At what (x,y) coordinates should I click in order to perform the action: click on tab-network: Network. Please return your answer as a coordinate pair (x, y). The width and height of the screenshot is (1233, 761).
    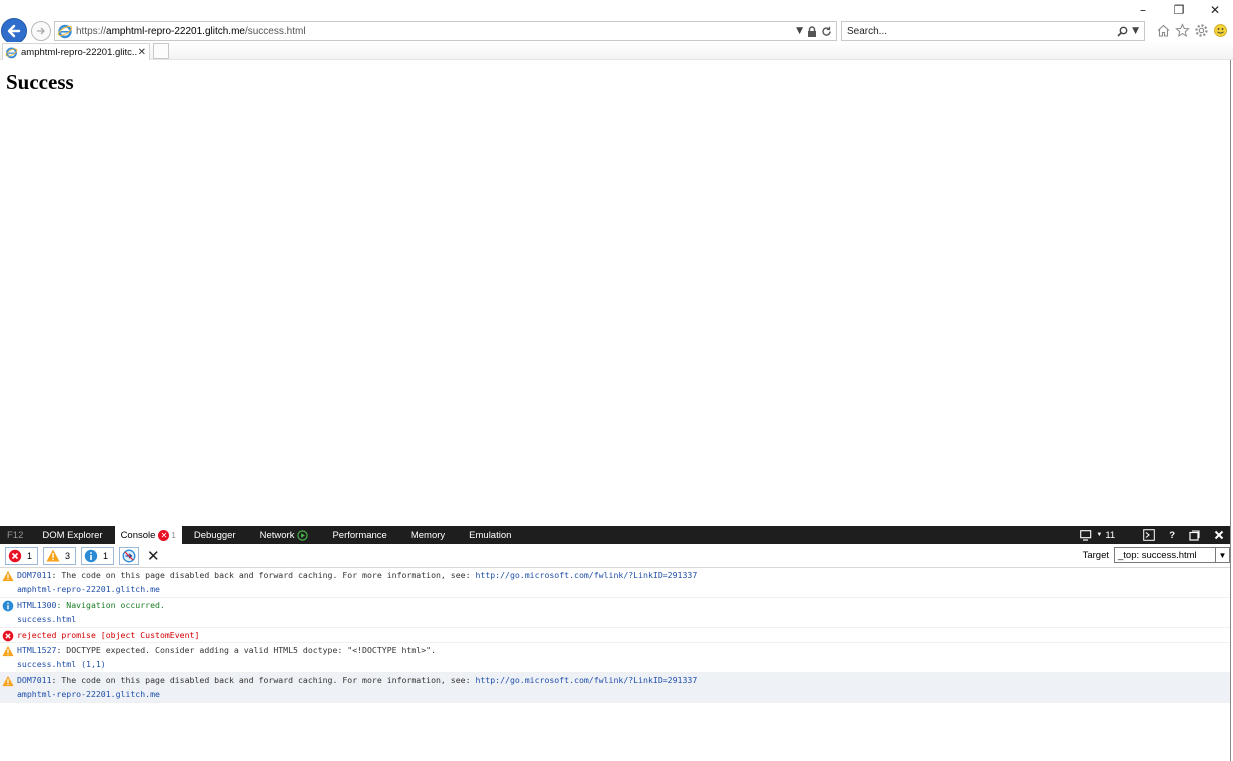
    Looking at the image, I should click on (284, 535).